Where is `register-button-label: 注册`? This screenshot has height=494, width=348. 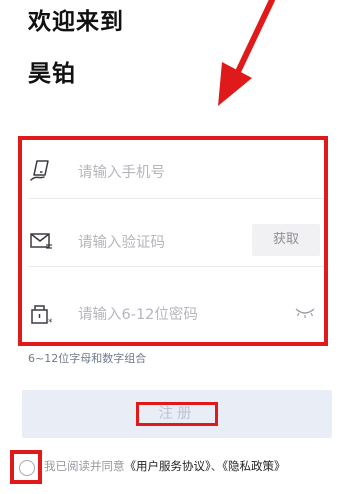
register-button-label: 注册 is located at coordinates (177, 414).